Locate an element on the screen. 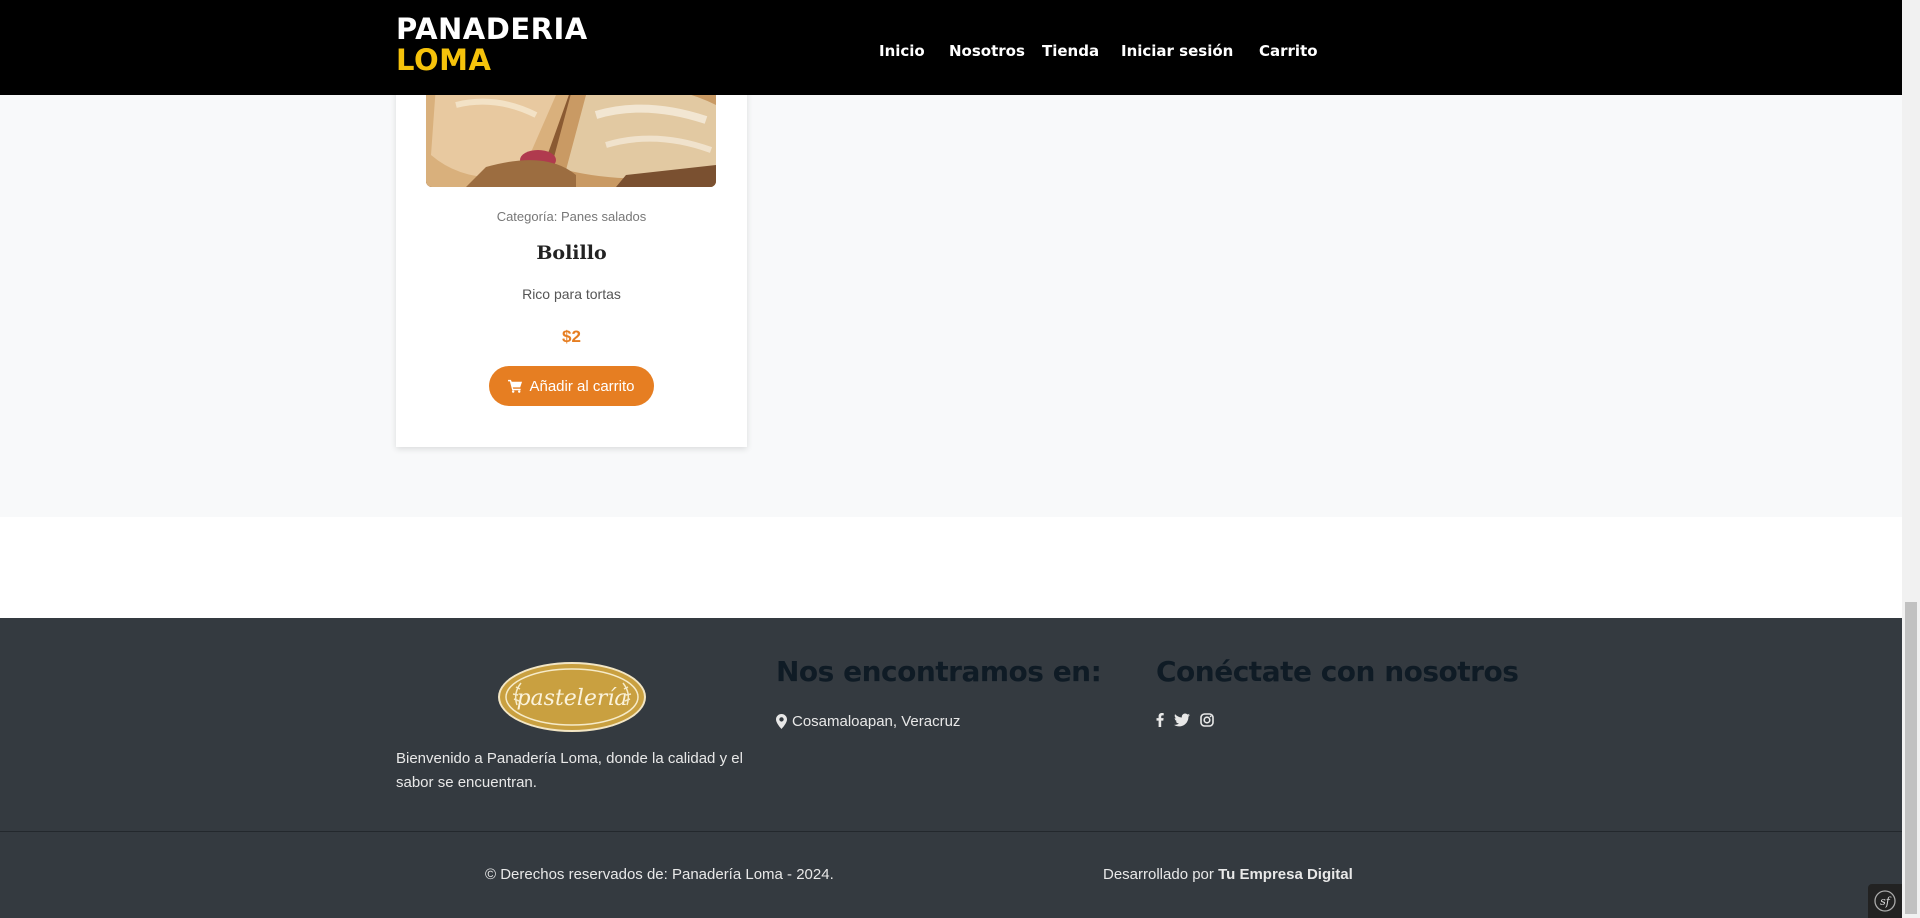 Image resolution: width=1920 pixels, height=918 pixels. symfony-icon: sf is located at coordinates (1885, 901).